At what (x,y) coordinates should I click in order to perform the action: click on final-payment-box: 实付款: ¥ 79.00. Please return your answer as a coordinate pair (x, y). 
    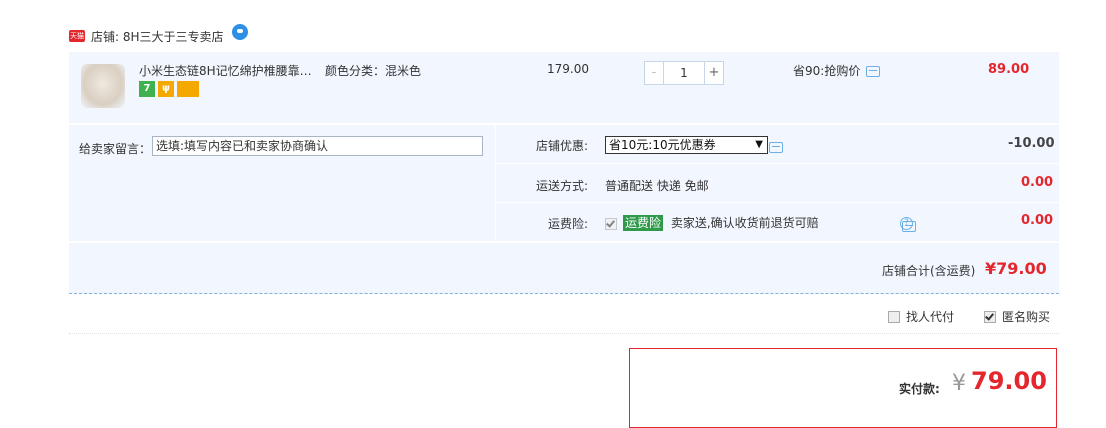
    Looking at the image, I should click on (843, 388).